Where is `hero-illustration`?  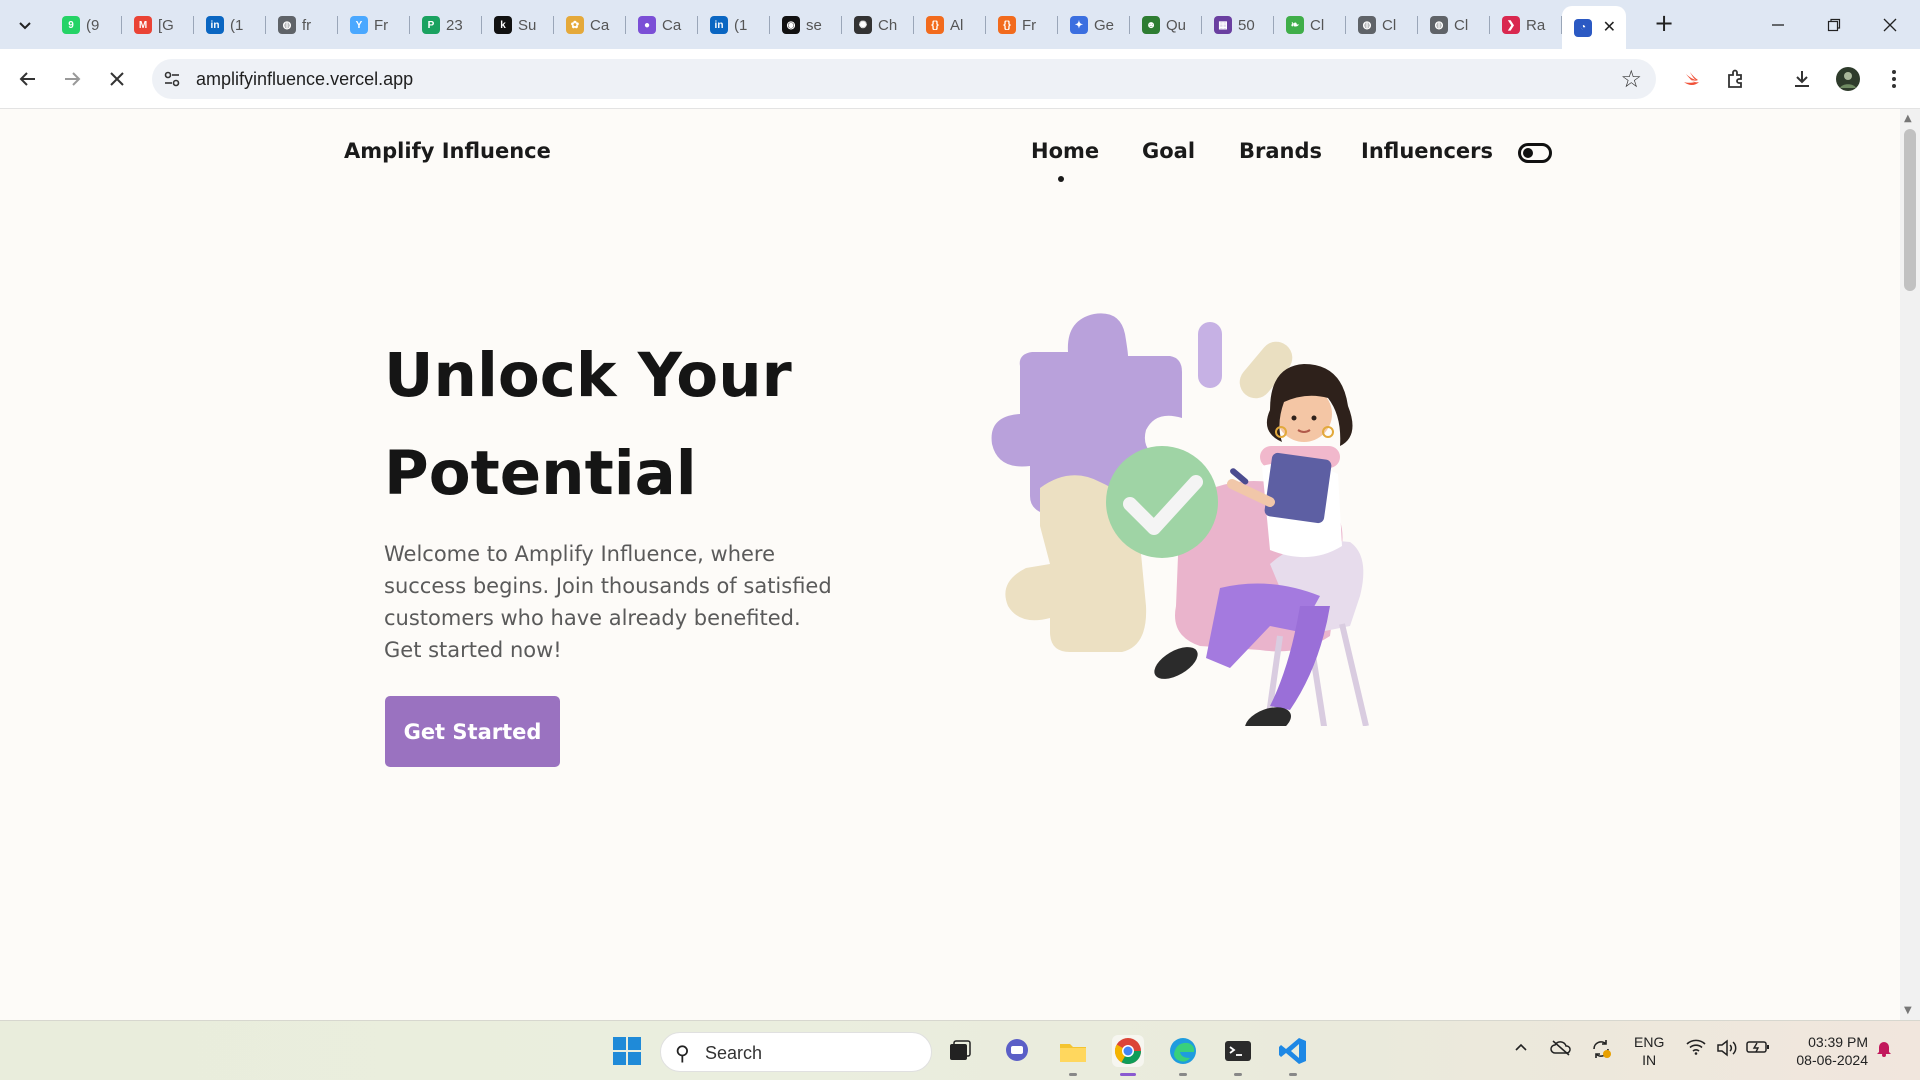 hero-illustration is located at coordinates (1180, 519).